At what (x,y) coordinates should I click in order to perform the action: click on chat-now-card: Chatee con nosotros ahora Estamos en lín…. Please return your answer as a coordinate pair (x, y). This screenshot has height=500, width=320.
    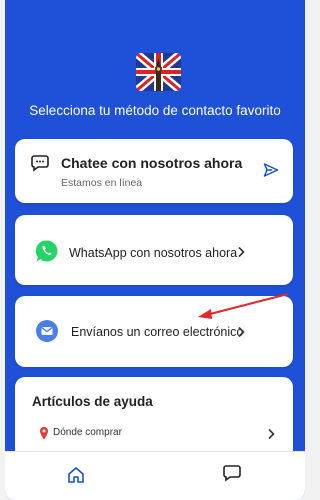
    Looking at the image, I should click on (154, 171).